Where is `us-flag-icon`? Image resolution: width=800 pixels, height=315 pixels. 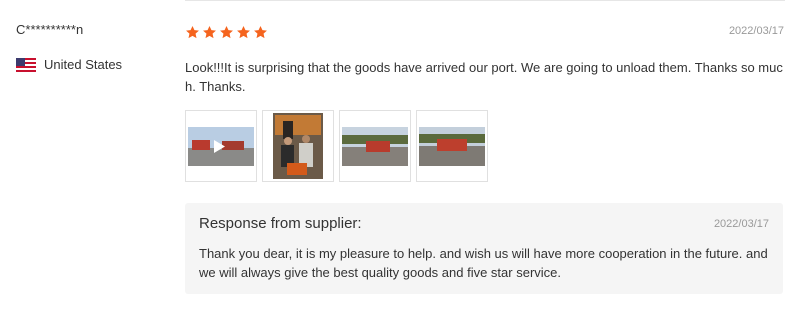 us-flag-icon is located at coordinates (26, 64).